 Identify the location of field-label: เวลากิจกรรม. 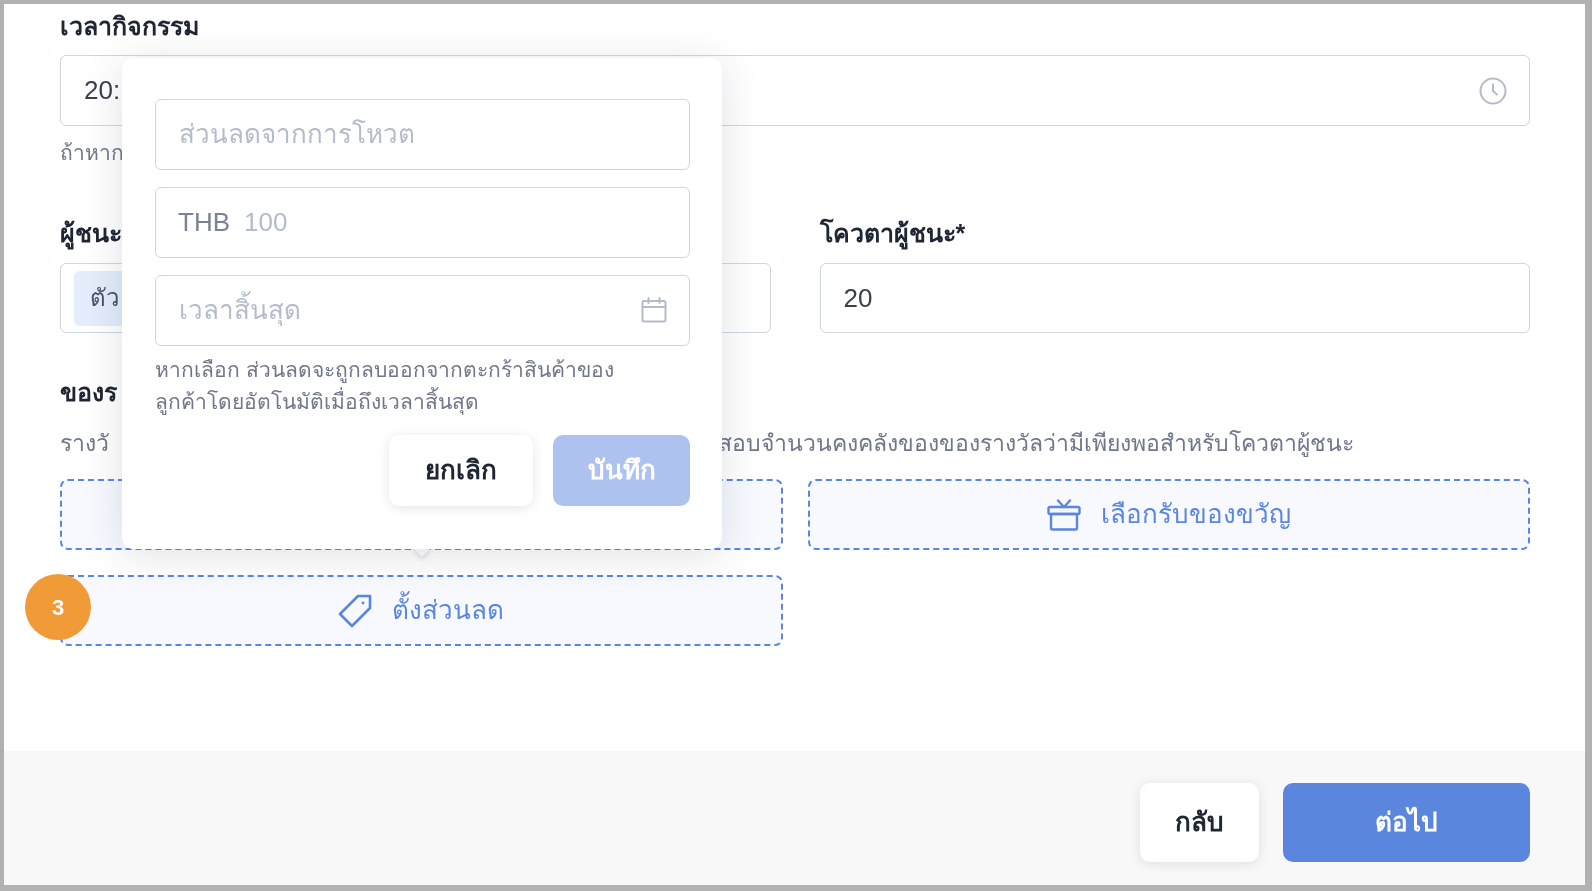
(129, 26).